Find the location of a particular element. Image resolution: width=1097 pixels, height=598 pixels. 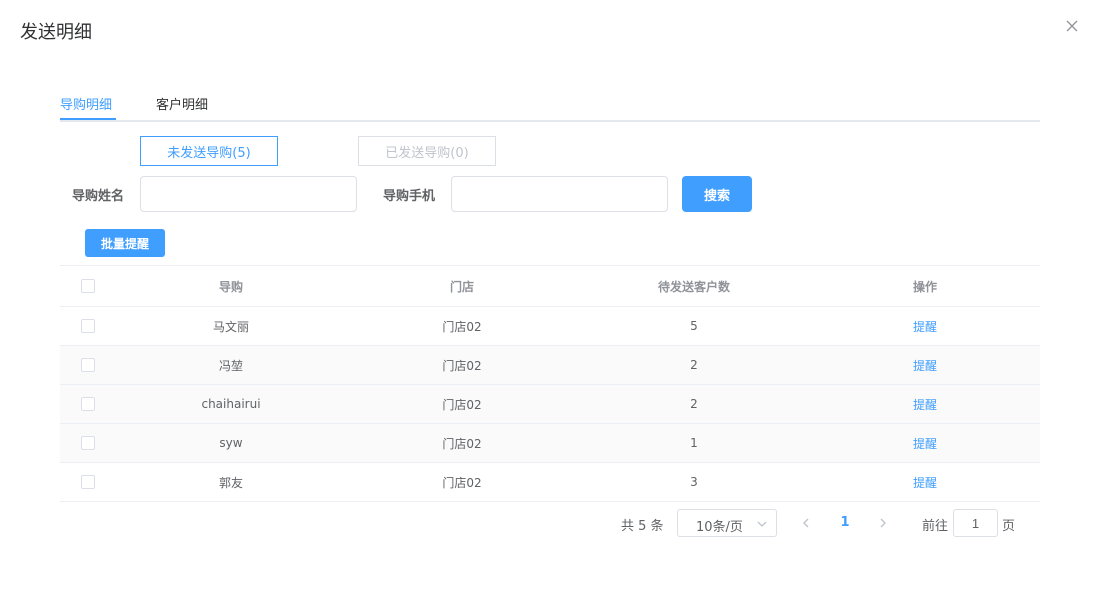

table-row: 冯堃 门店02 2 提醒 is located at coordinates (550, 365).